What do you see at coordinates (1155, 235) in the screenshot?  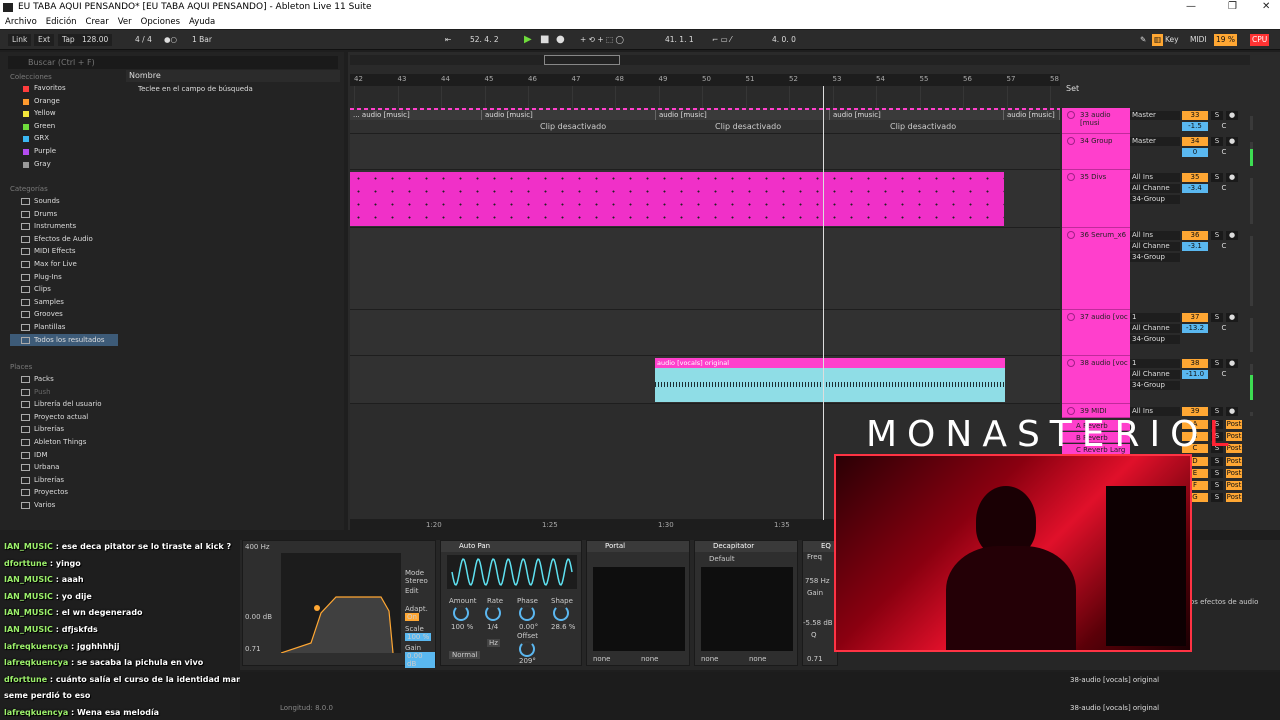 I see `input-type-select: All Ins` at bounding box center [1155, 235].